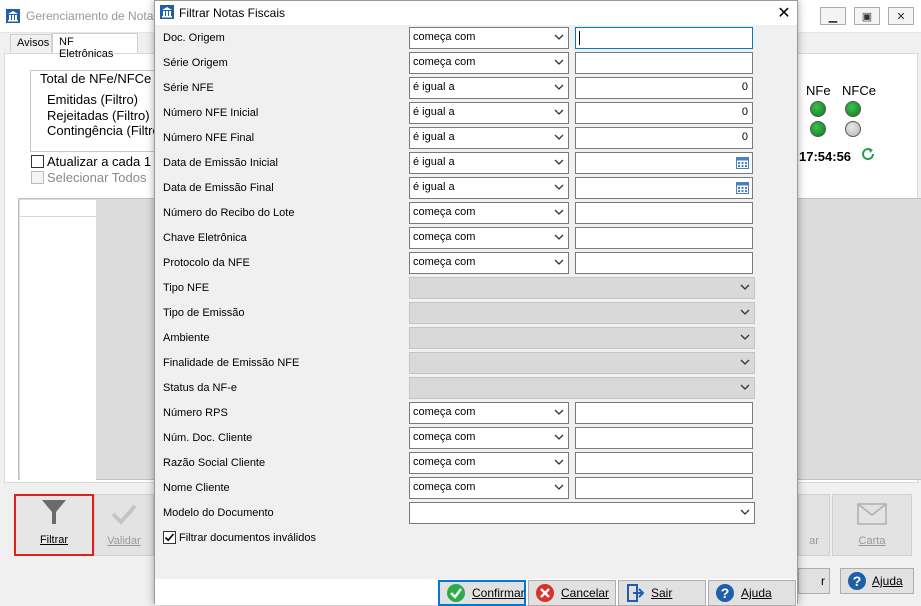  I want to click on confirm-check-icon, so click(456, 593).